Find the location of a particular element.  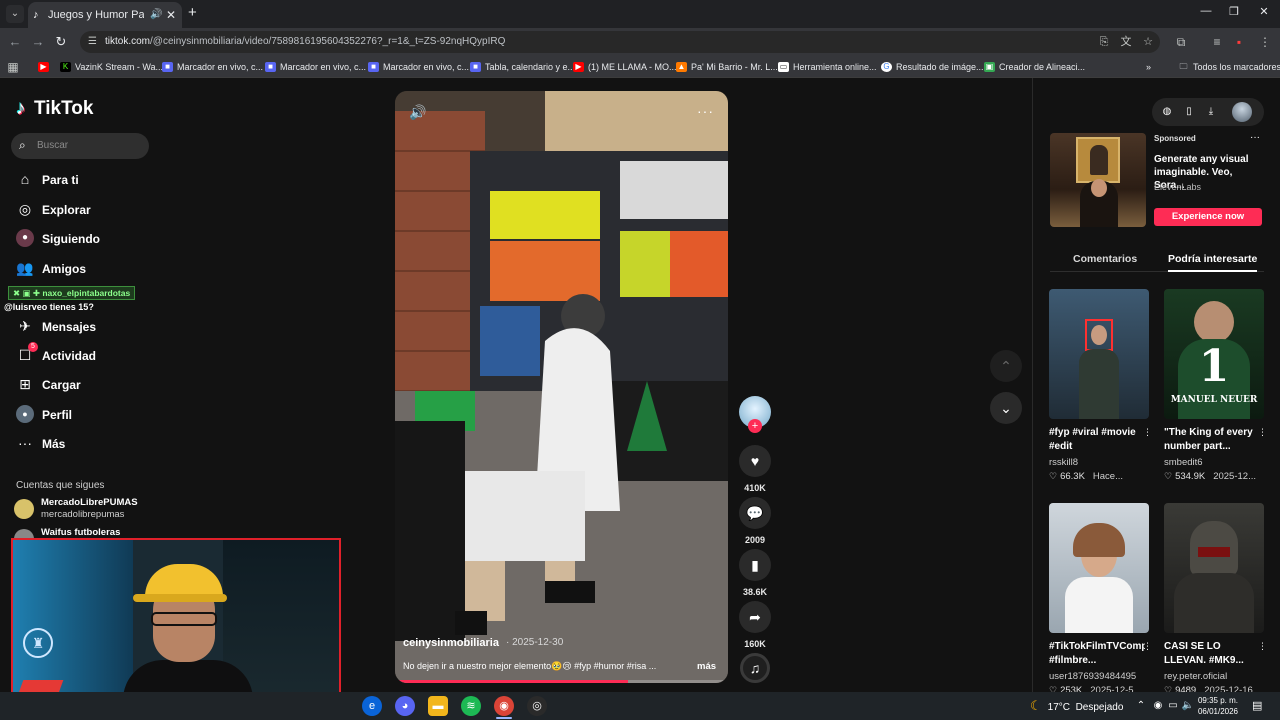

music-disc-icon: ♫ is located at coordinates (755, 668).